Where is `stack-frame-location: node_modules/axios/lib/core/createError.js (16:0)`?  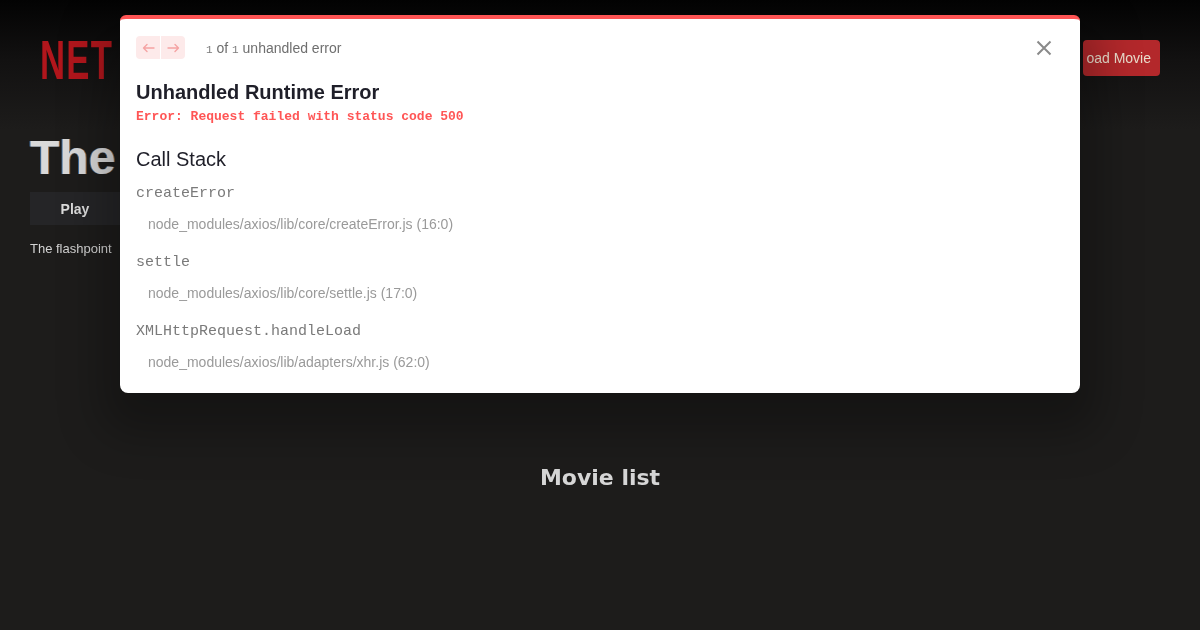
stack-frame-location: node_modules/axios/lib/core/createError.js (16:0) is located at coordinates (301, 224).